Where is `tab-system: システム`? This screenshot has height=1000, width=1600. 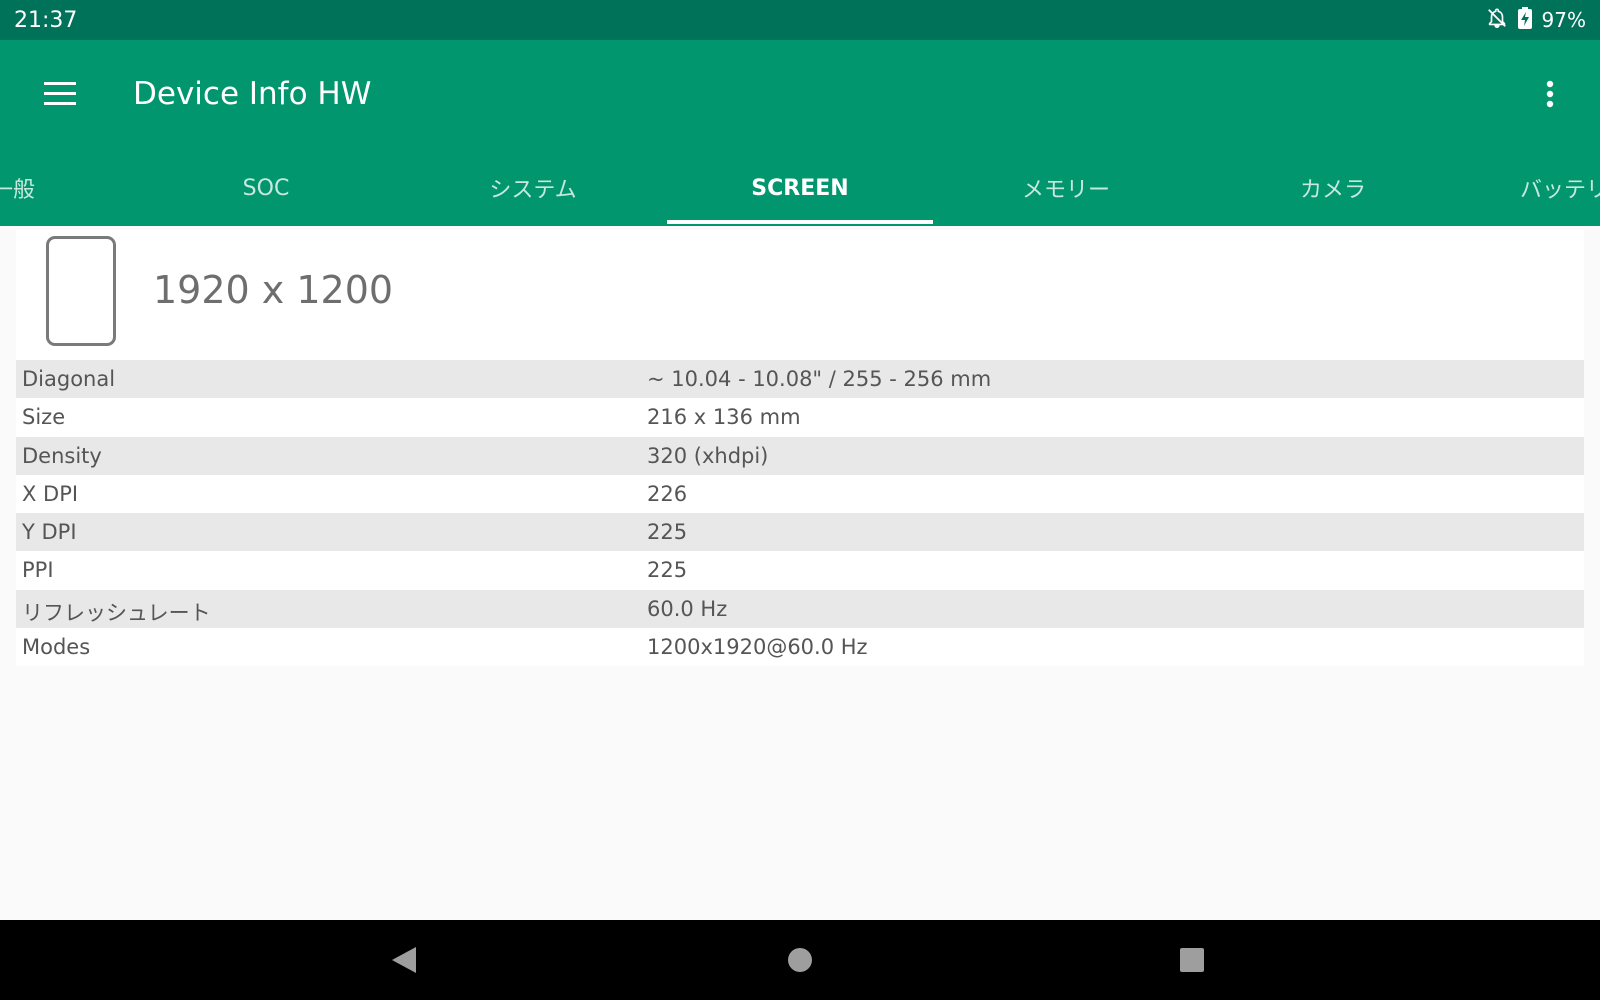
tab-system: システム is located at coordinates (533, 188).